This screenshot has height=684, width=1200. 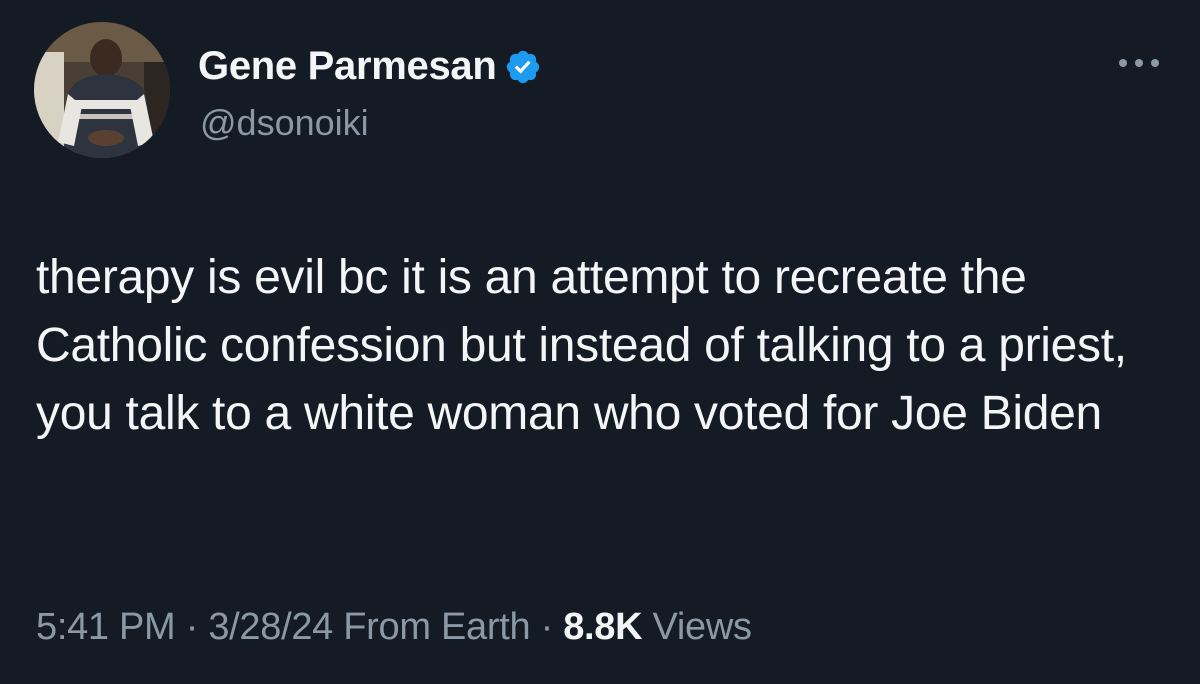 I want to click on author-name-row: Gene Parmesan, so click(x=370, y=66).